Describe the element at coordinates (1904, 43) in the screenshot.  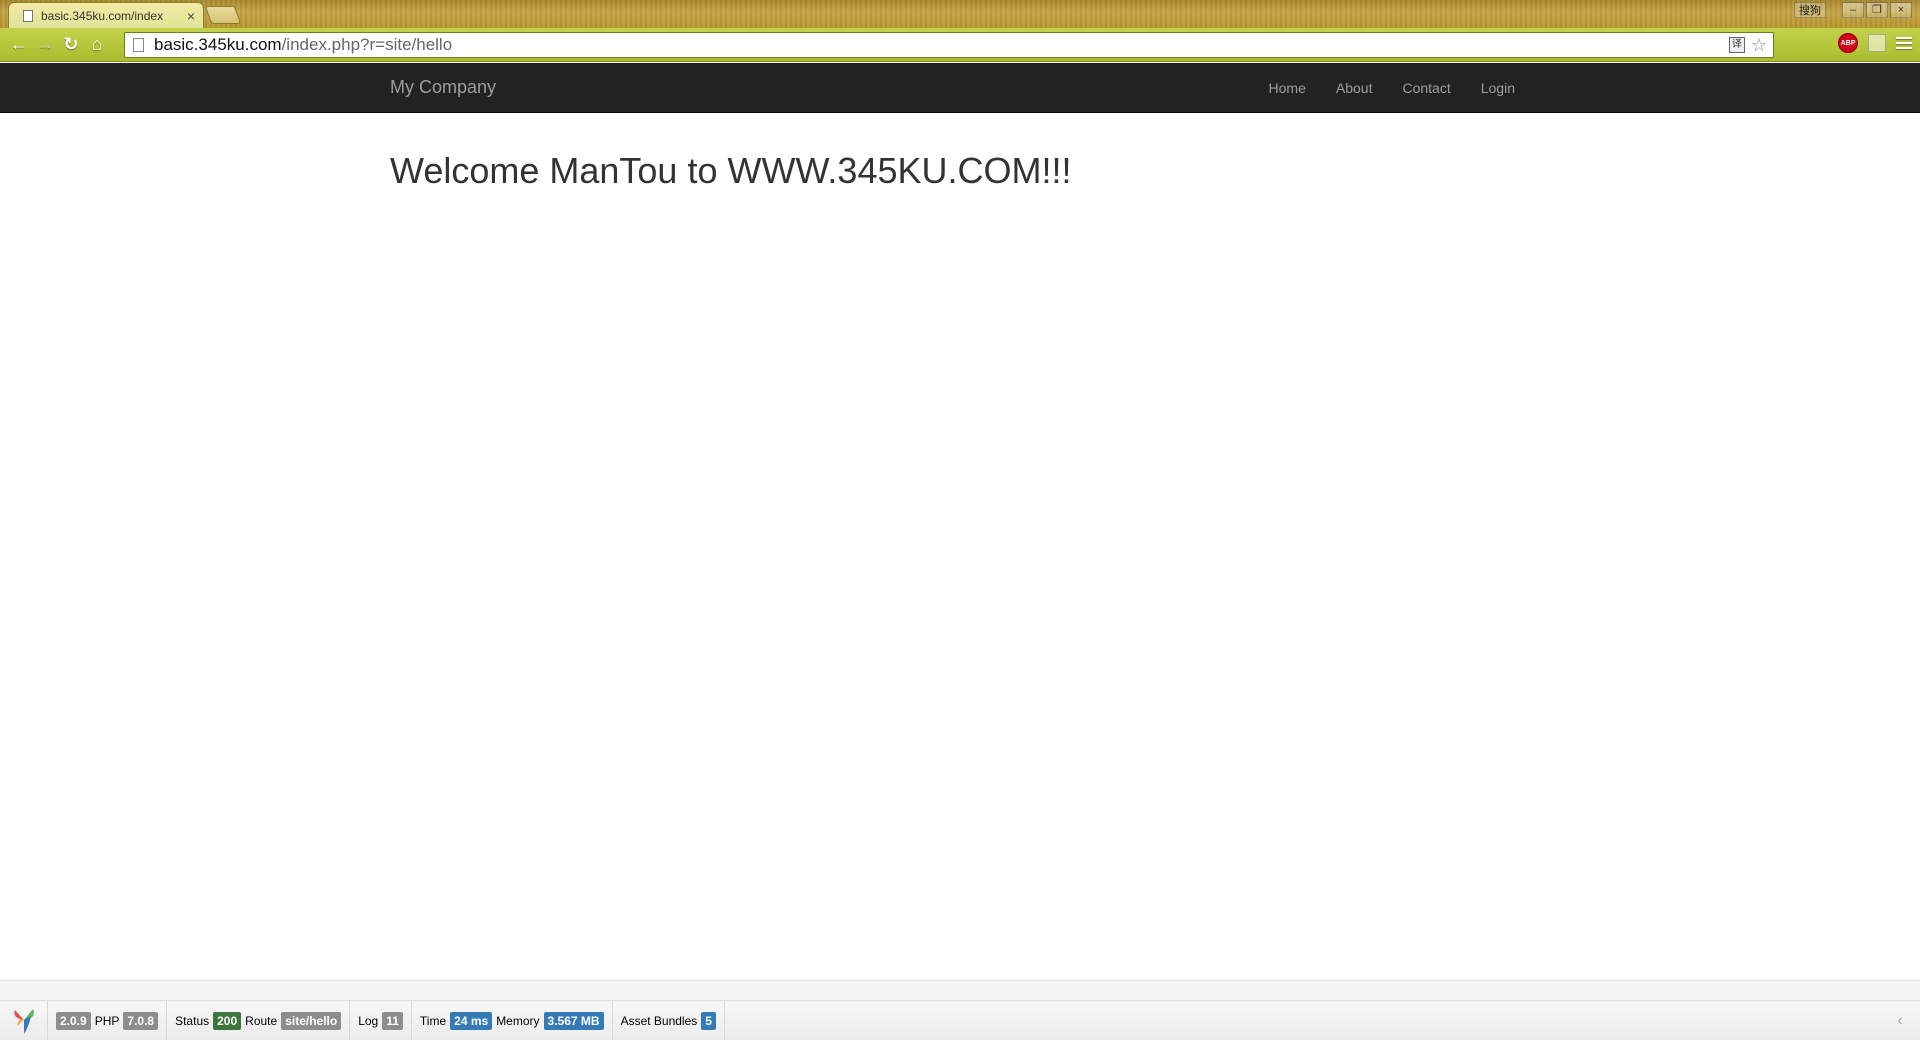
I see `menu-icon` at that location.